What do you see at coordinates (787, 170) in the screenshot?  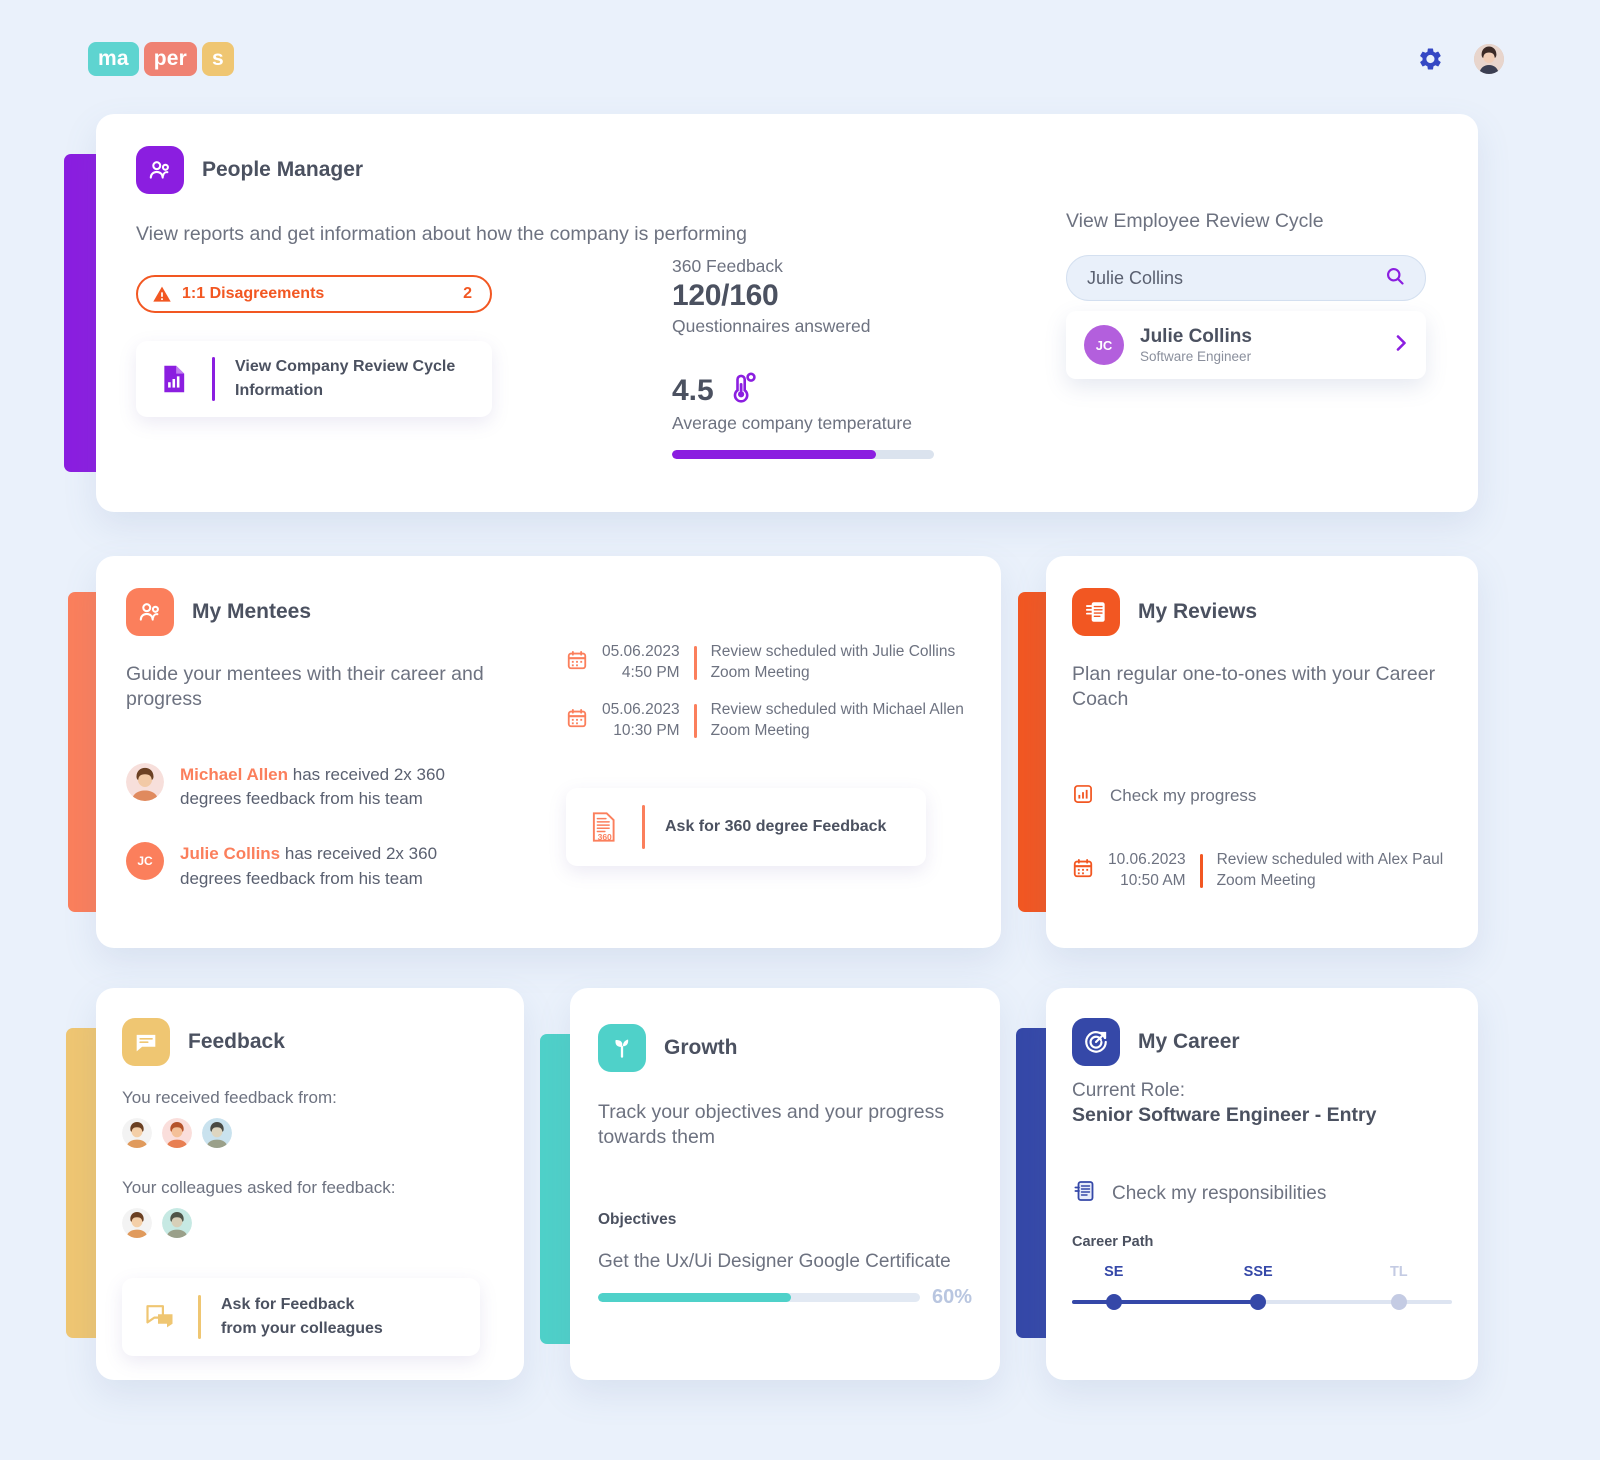 I see `people-manager-header: People Manager` at bounding box center [787, 170].